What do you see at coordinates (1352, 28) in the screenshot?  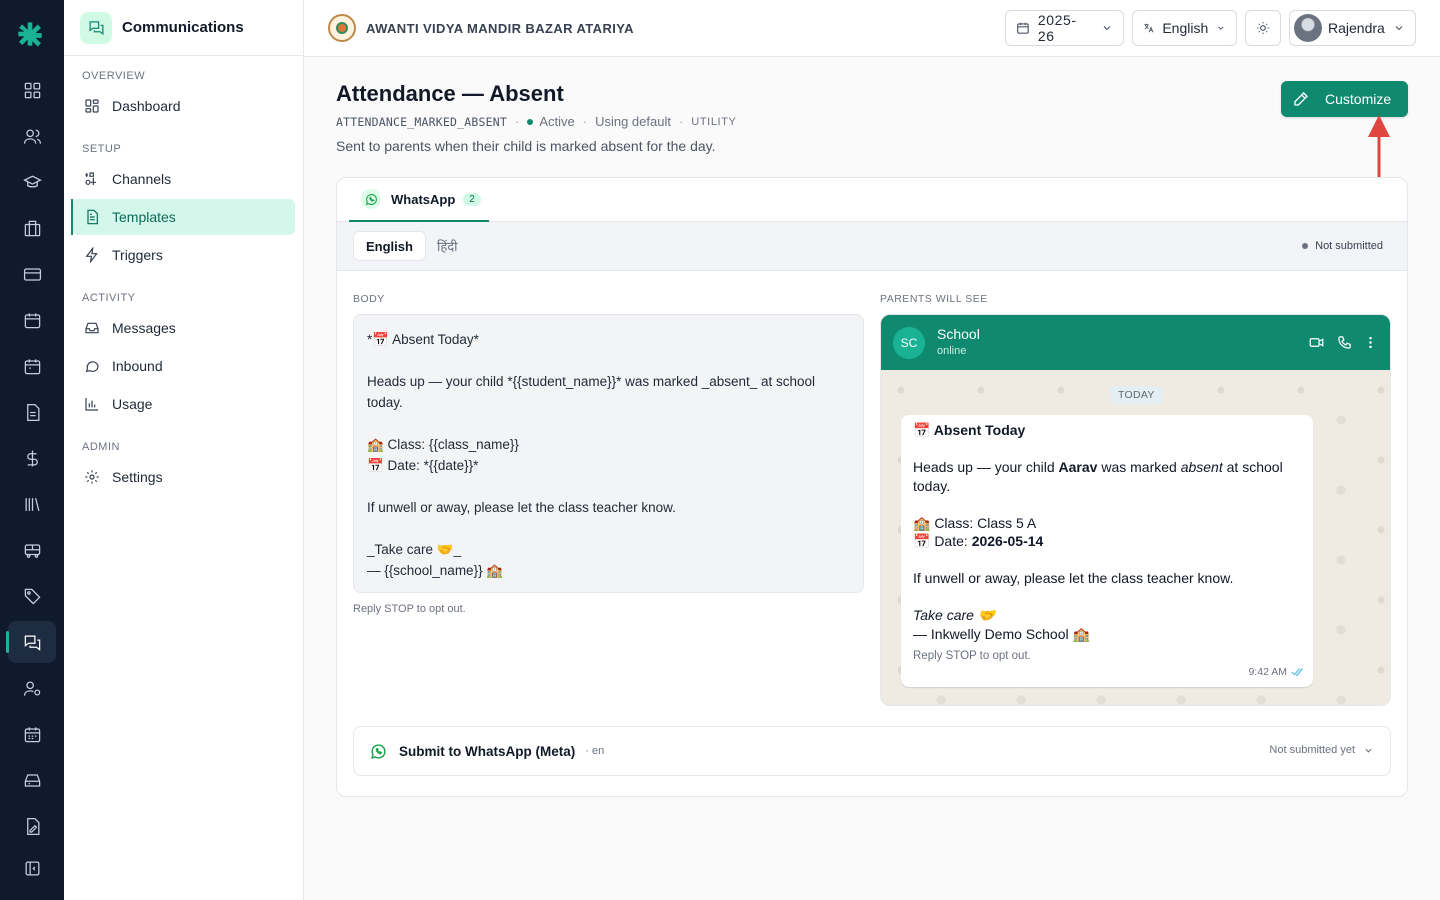 I see `user-menu-button: Rajendra` at bounding box center [1352, 28].